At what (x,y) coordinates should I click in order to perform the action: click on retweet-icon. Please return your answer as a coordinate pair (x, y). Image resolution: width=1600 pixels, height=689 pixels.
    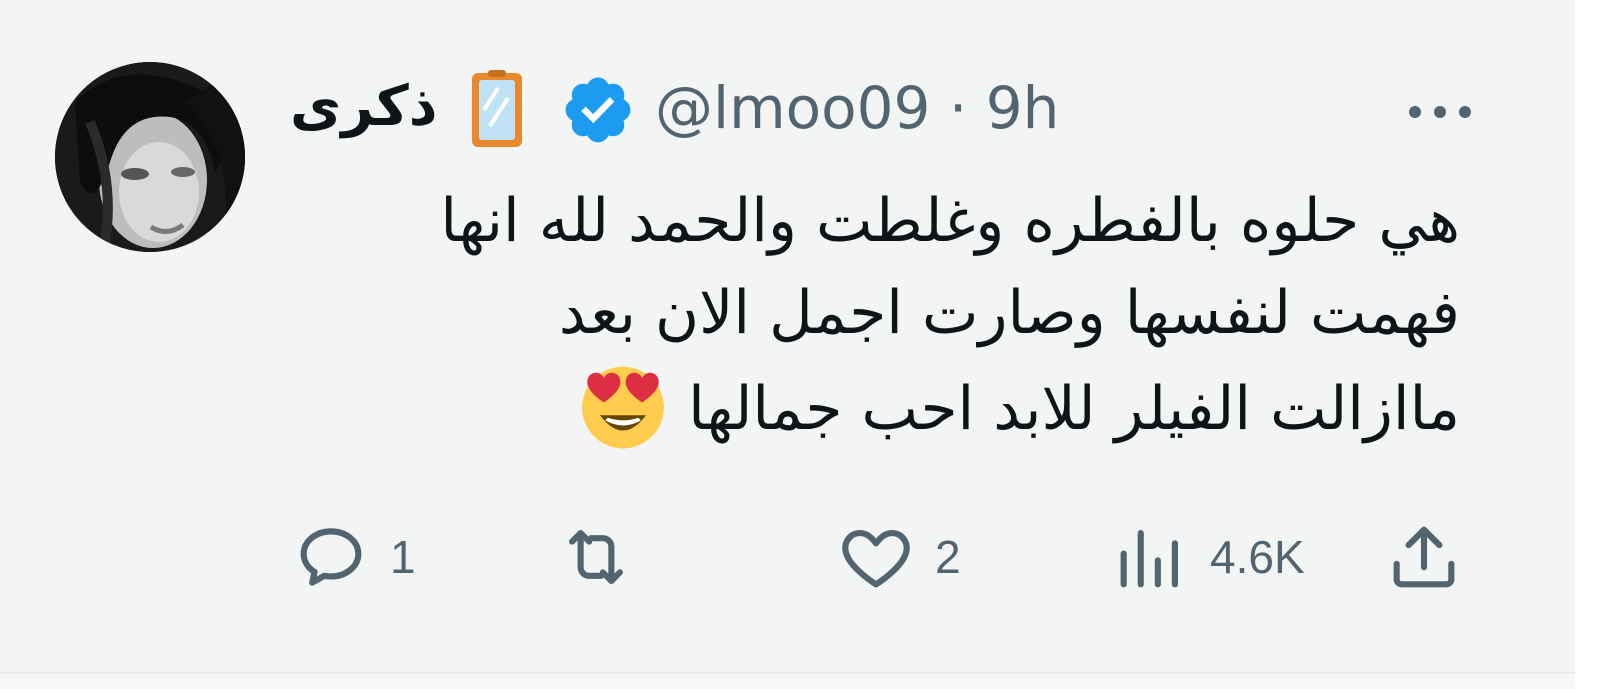
    Looking at the image, I should click on (596, 557).